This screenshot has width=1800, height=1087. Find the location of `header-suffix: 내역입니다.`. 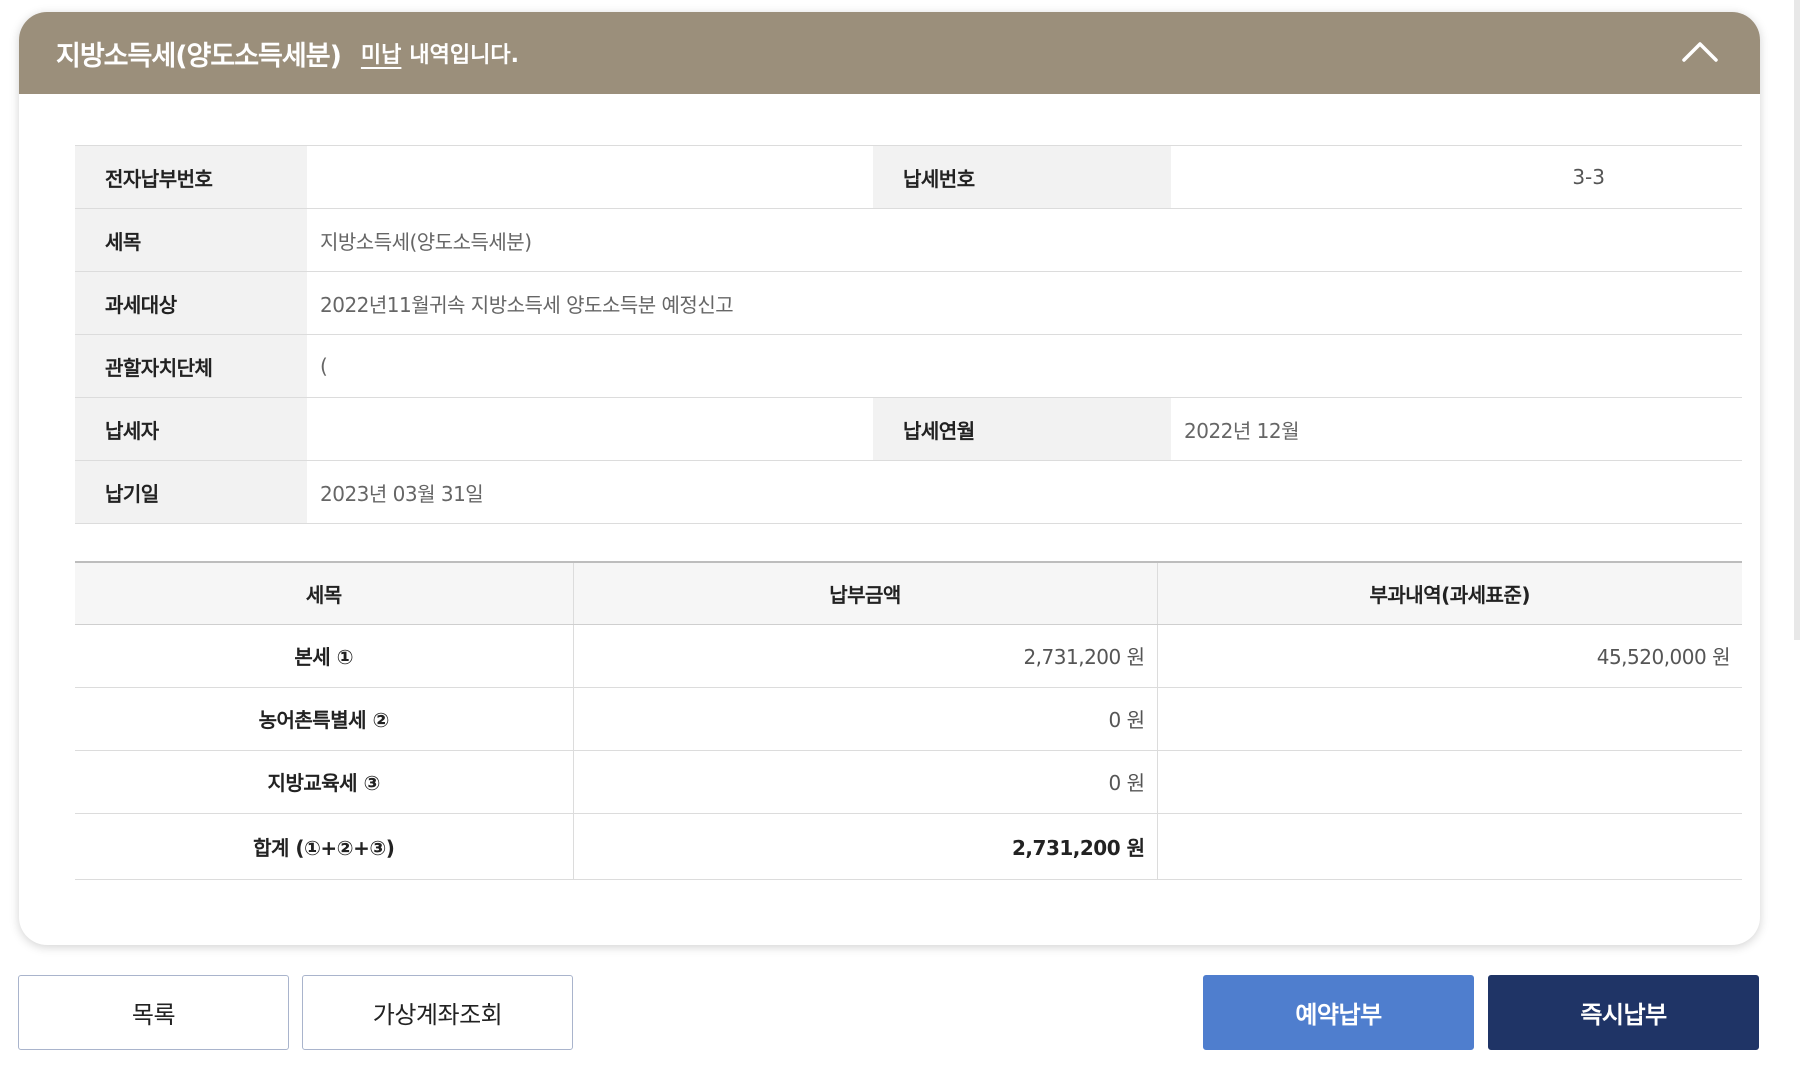

header-suffix: 내역입니다. is located at coordinates (464, 55).